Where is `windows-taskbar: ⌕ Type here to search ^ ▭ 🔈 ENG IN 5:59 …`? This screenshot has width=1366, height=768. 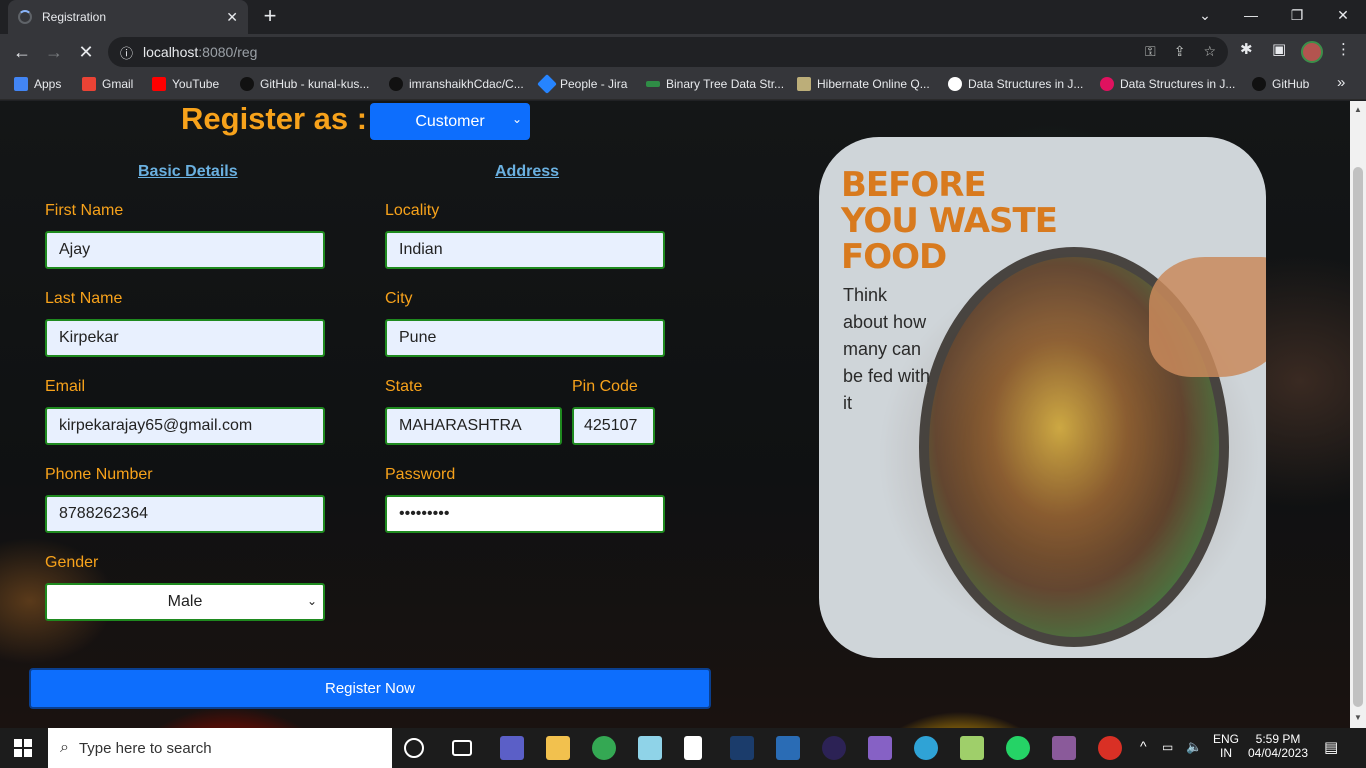
windows-taskbar: ⌕ Type here to search ^ ▭ 🔈 ENG IN 5:59 … is located at coordinates (683, 748).